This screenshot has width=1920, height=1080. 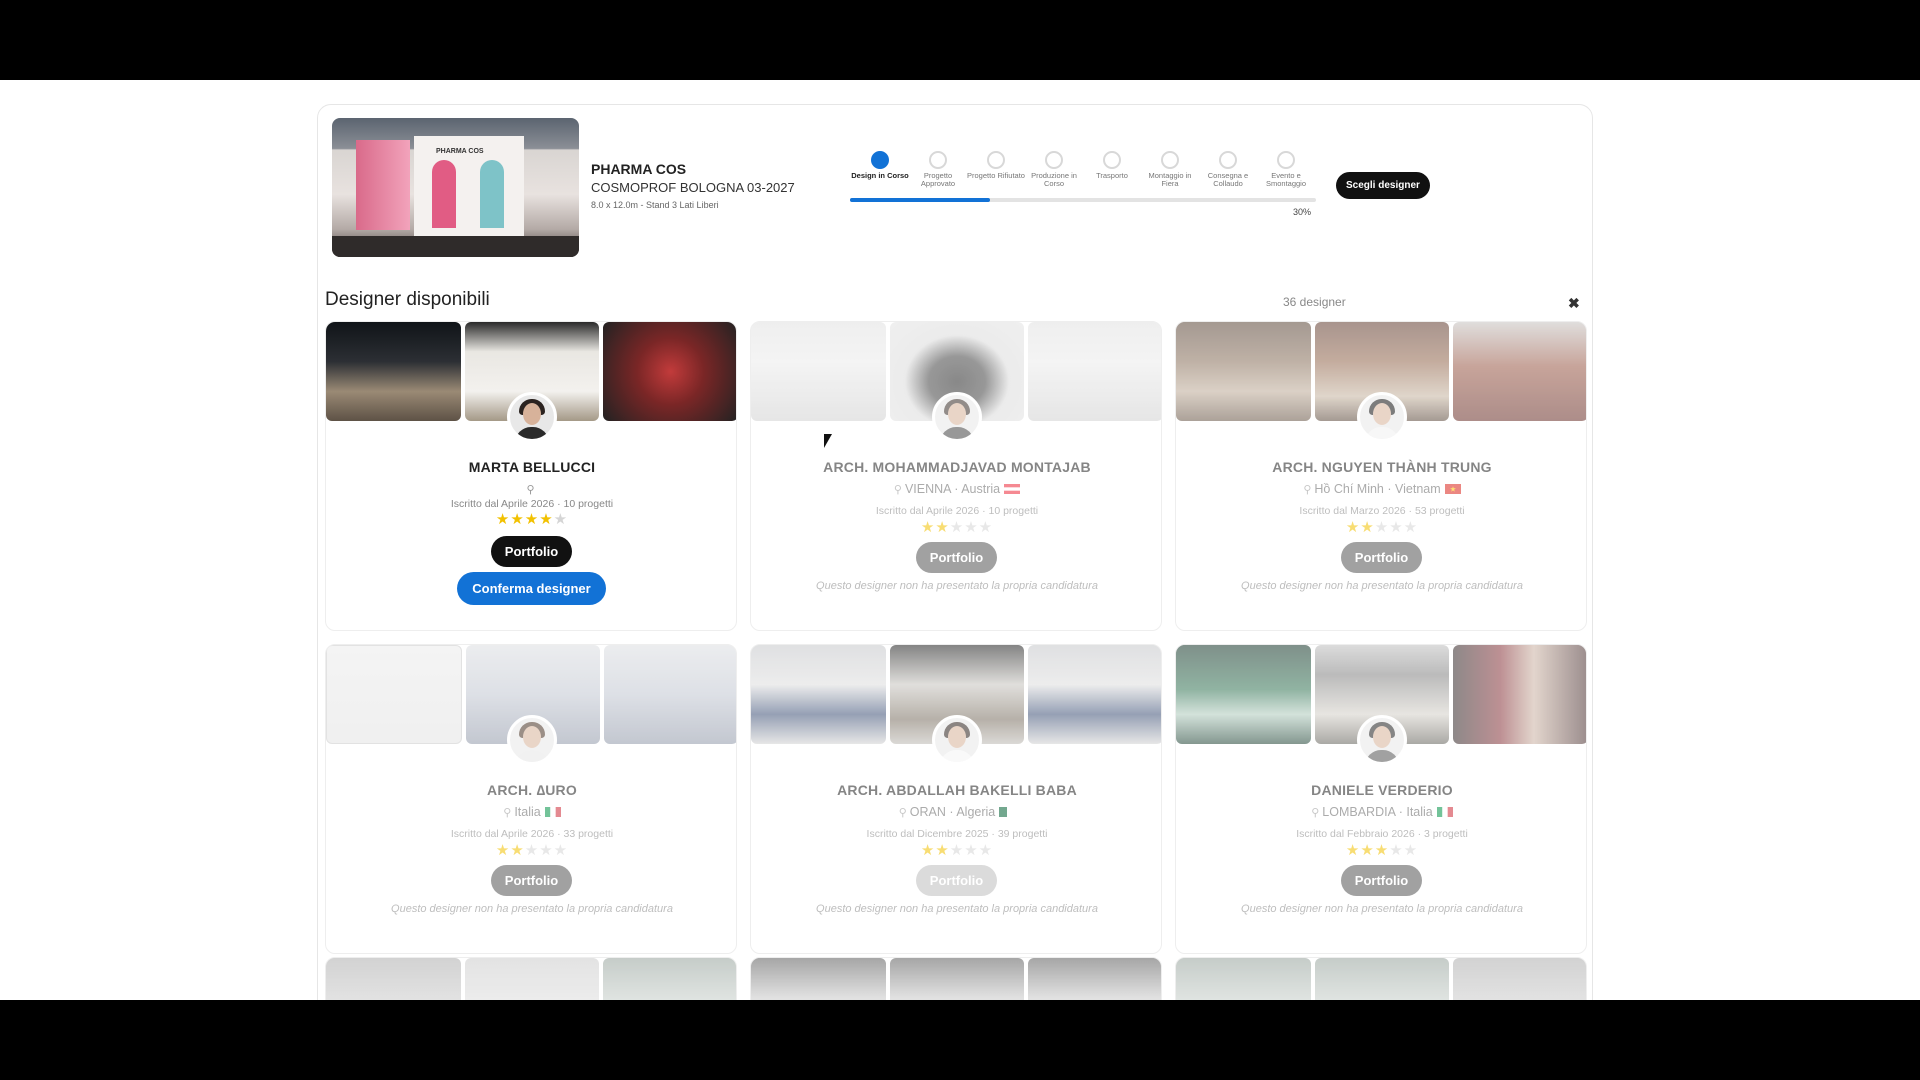 What do you see at coordinates (960, 40) in the screenshot?
I see `letterbox-top` at bounding box center [960, 40].